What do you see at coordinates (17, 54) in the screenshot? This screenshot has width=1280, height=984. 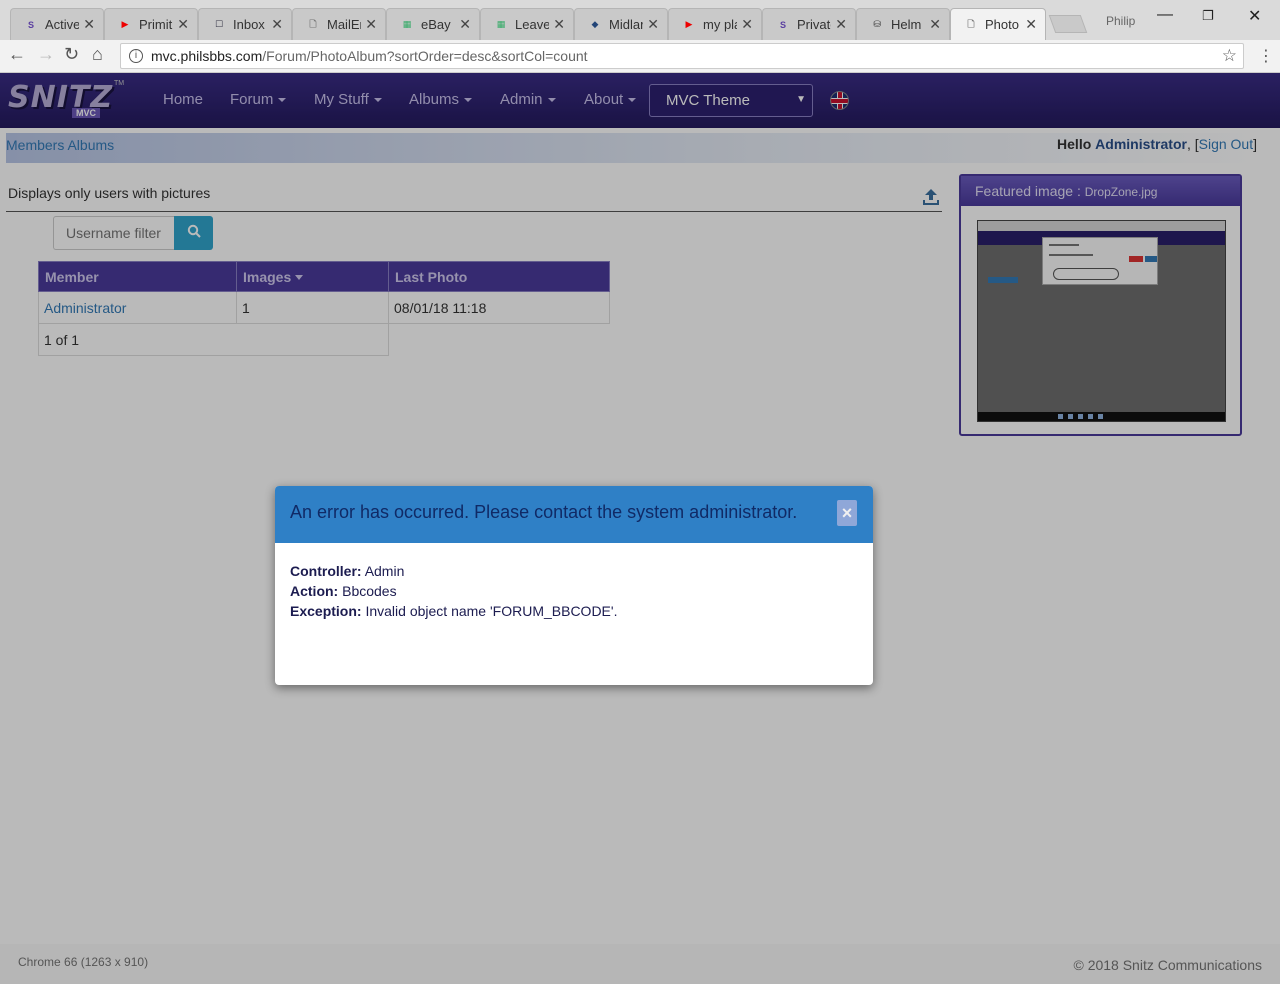 I see `back-icon: ←` at bounding box center [17, 54].